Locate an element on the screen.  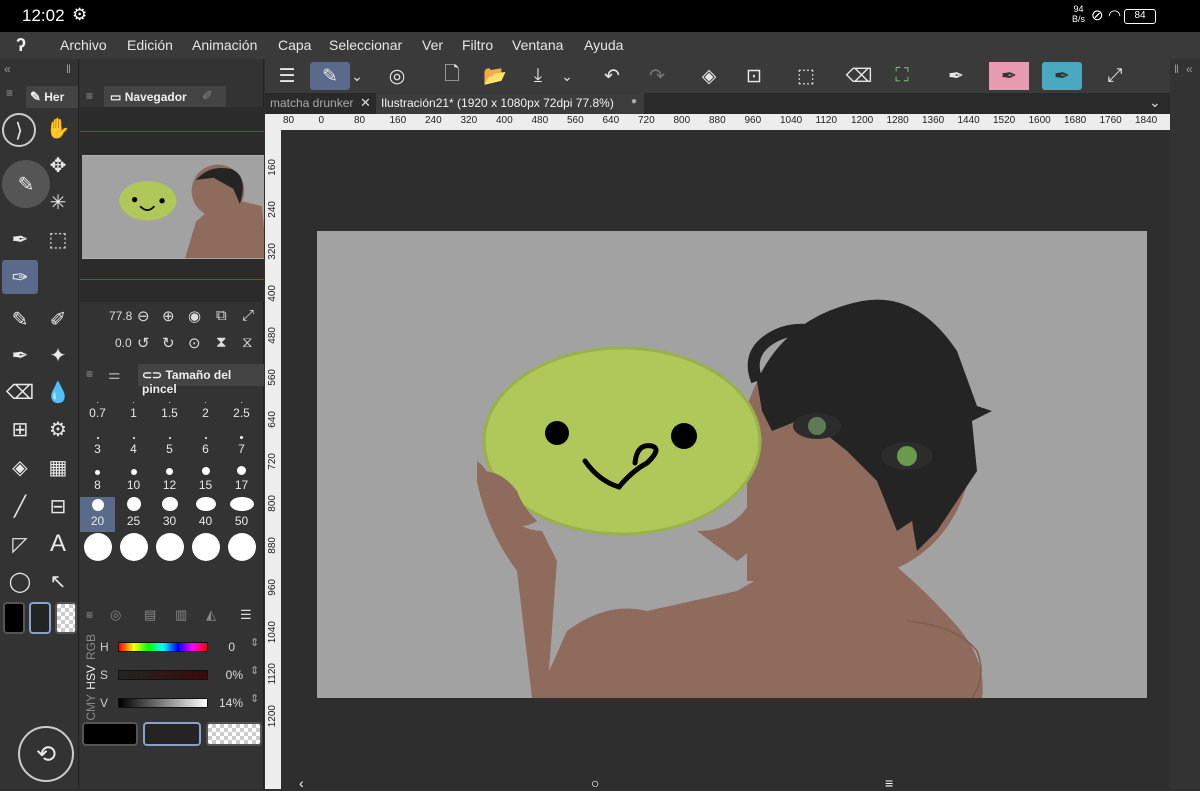
brush-size-option: 3 is located at coordinates (97, 442).